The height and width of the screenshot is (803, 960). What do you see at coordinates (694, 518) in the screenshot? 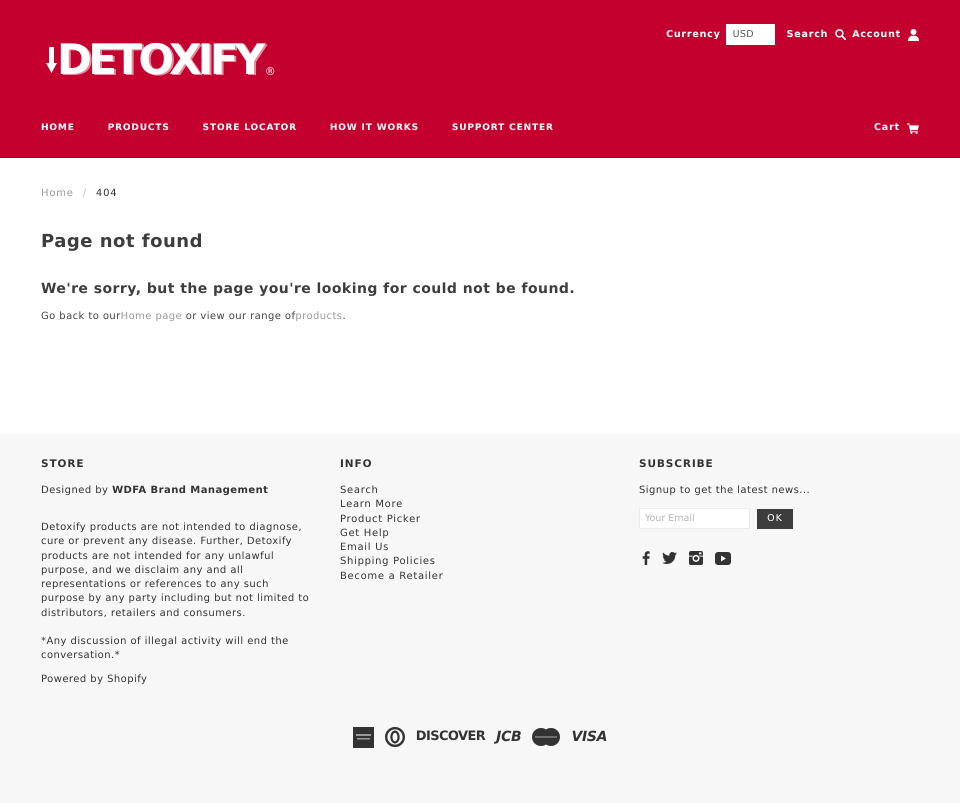
I see `email-field: Your Email` at bounding box center [694, 518].